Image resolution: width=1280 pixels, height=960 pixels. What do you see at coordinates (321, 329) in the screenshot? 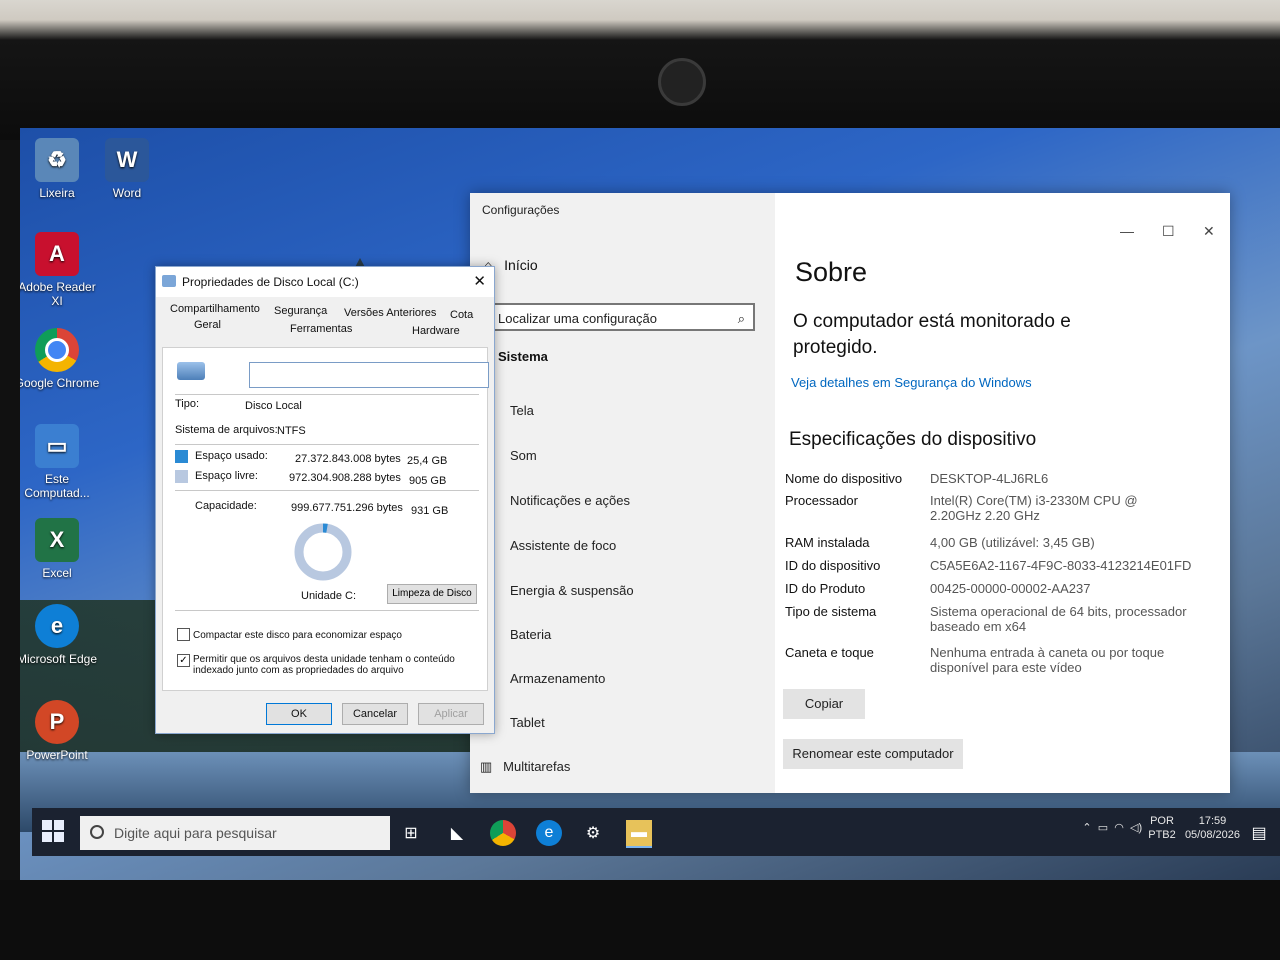
I see `tab-ferramentas: Ferramentas` at bounding box center [321, 329].